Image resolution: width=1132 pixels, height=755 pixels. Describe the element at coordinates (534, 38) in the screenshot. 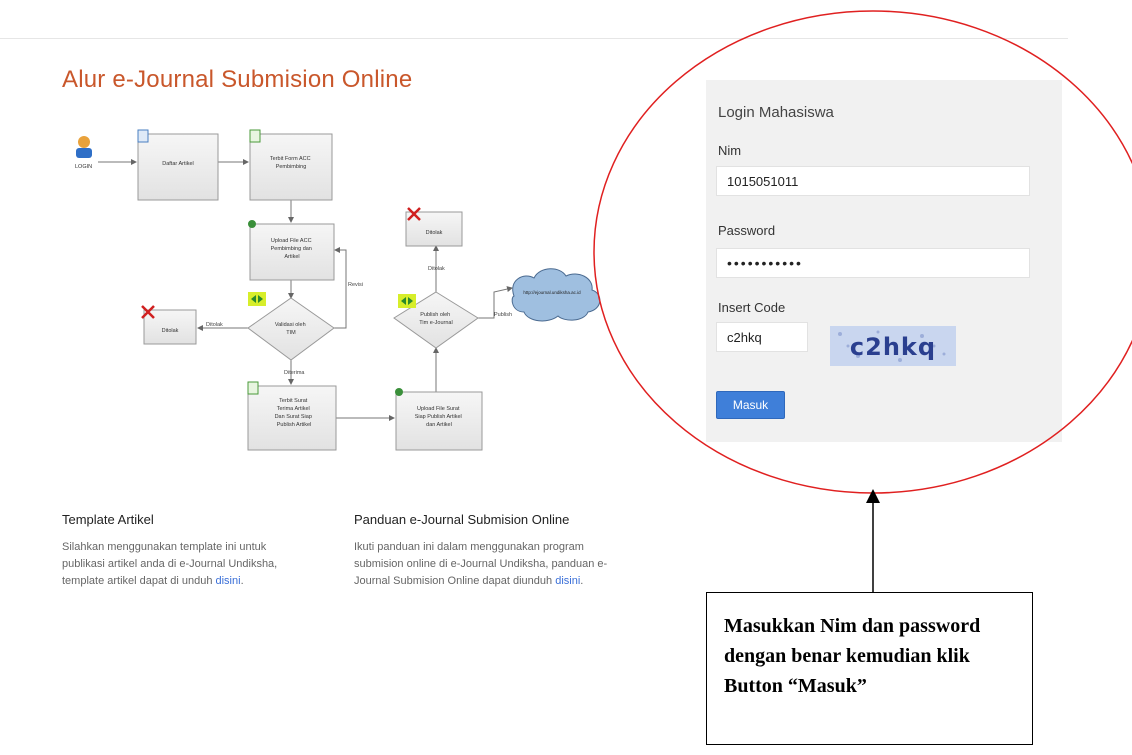

I see `header-divider` at that location.